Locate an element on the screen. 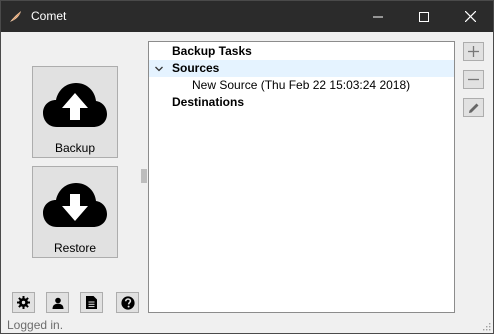 This screenshot has width=494, height=334. tree-root-label: Backup Tasks is located at coordinates (212, 51).